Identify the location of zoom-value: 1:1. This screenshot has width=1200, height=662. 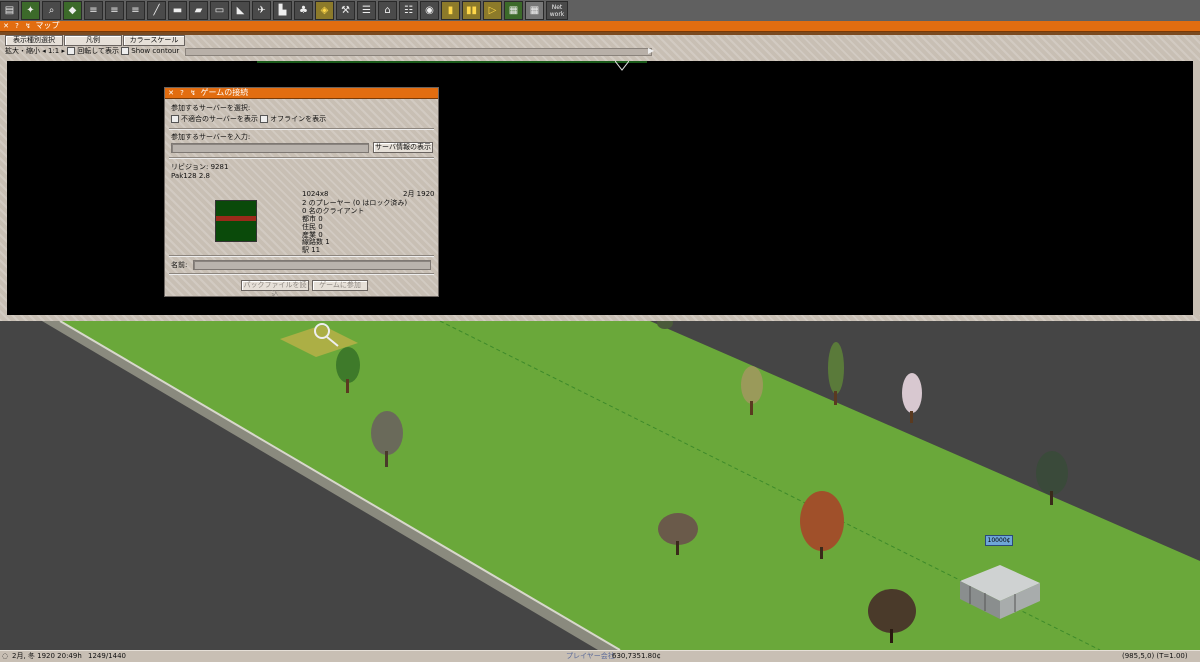
(53, 51).